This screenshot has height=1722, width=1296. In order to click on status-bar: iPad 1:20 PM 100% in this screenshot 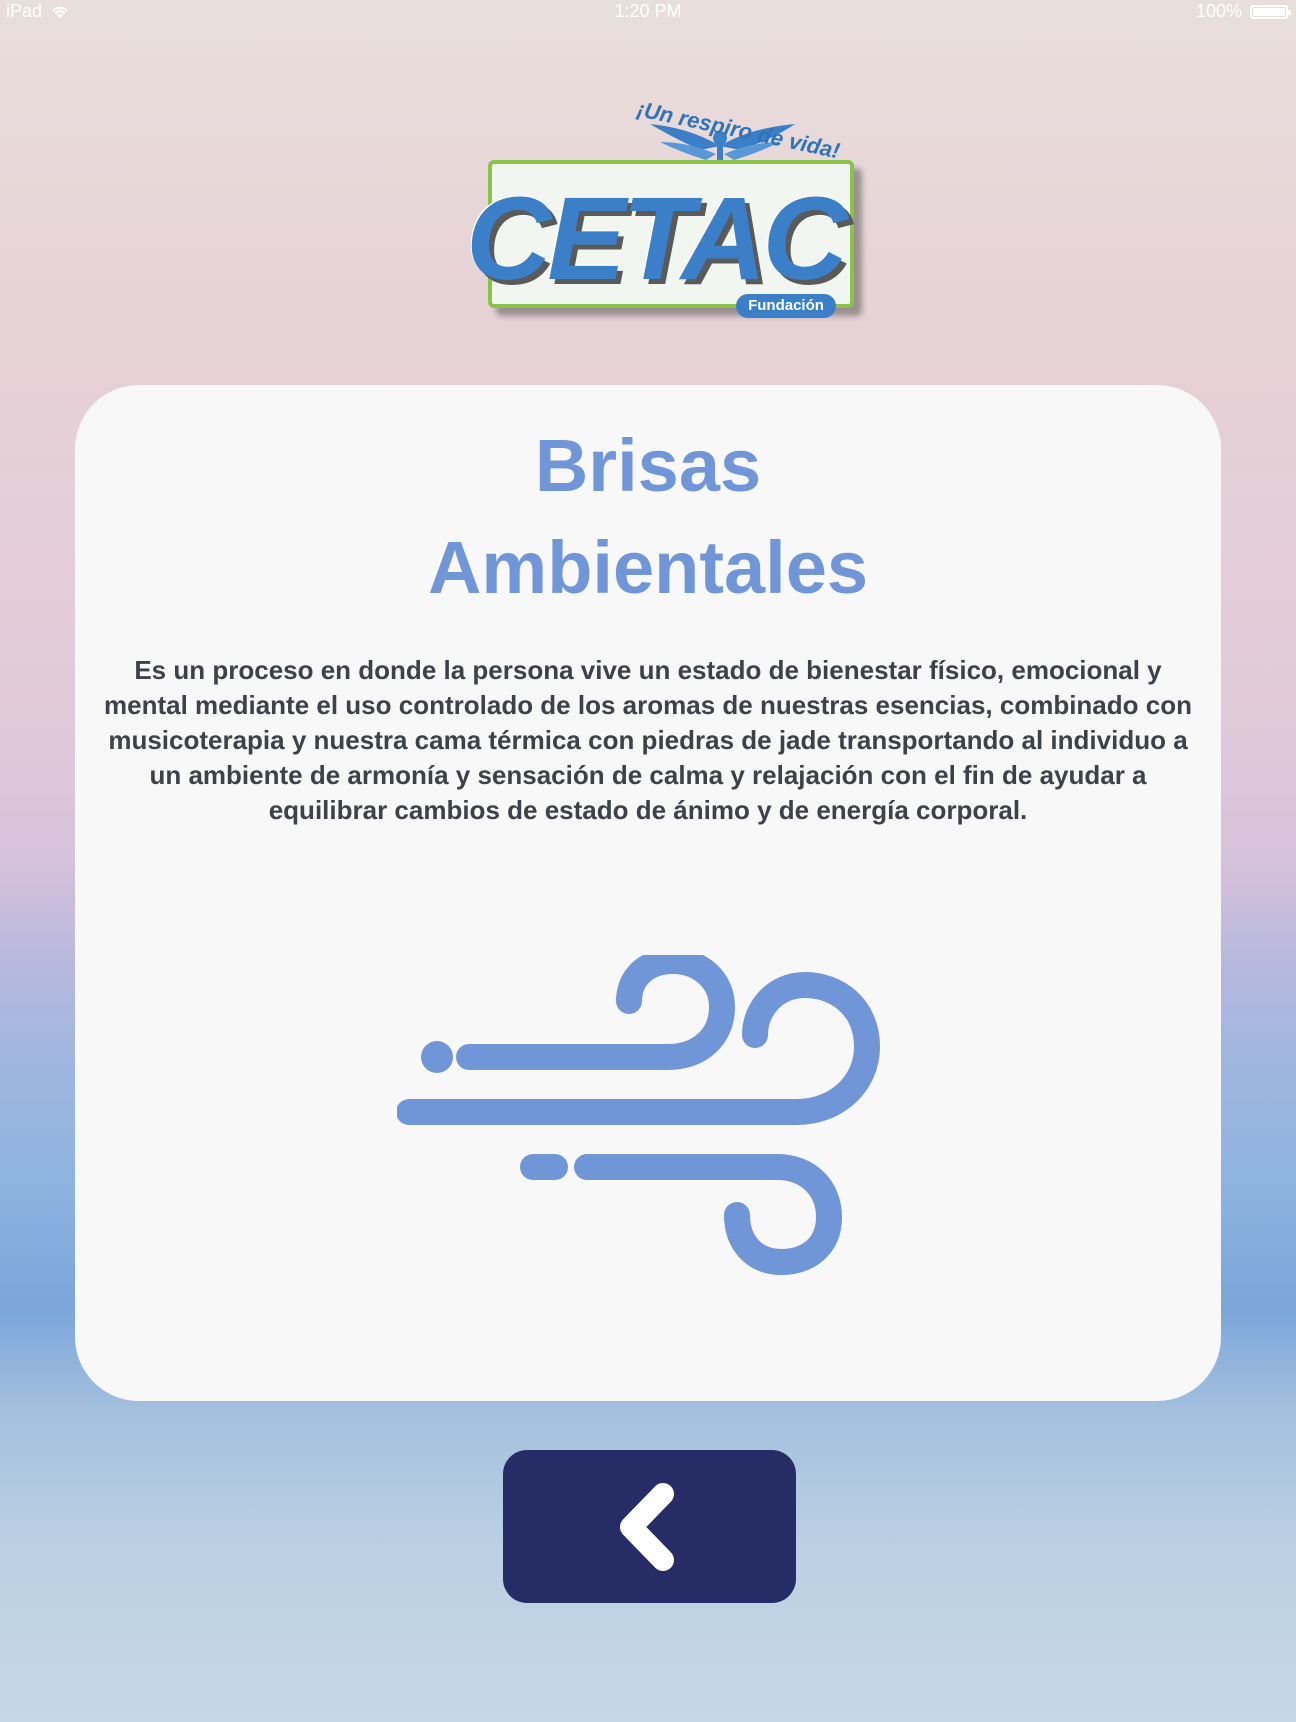, I will do `click(648, 13)`.